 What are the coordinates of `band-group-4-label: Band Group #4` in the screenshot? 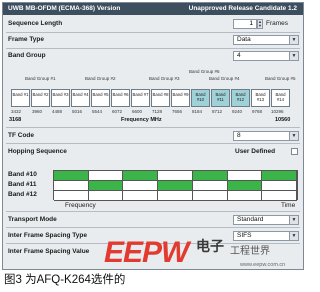 It's located at (224, 78).